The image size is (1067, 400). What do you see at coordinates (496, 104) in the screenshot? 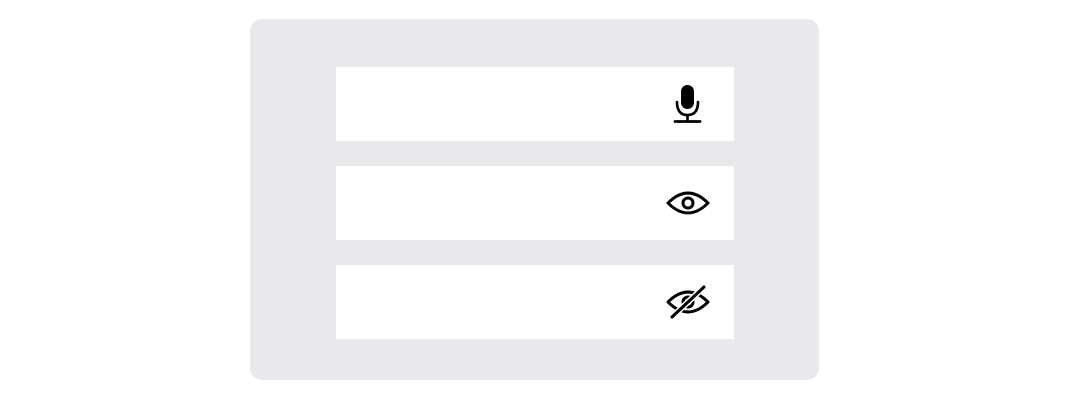
I see `voice-text-input` at bounding box center [496, 104].